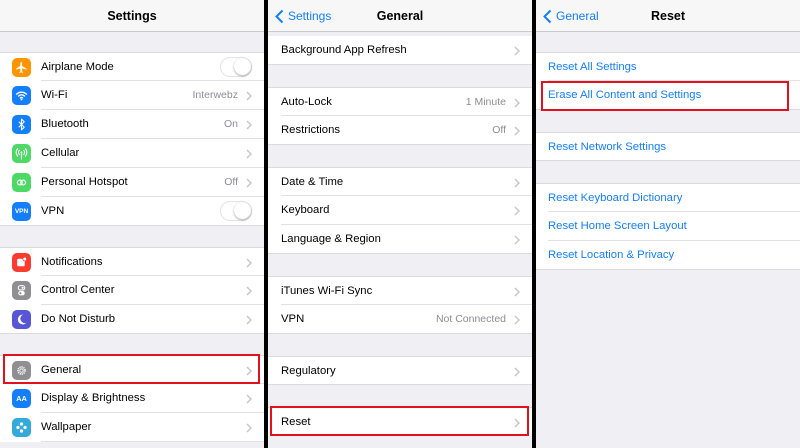 The width and height of the screenshot is (800, 448). I want to click on reset-item-erase-all-content: Erase All Content and Settings, so click(668, 95).